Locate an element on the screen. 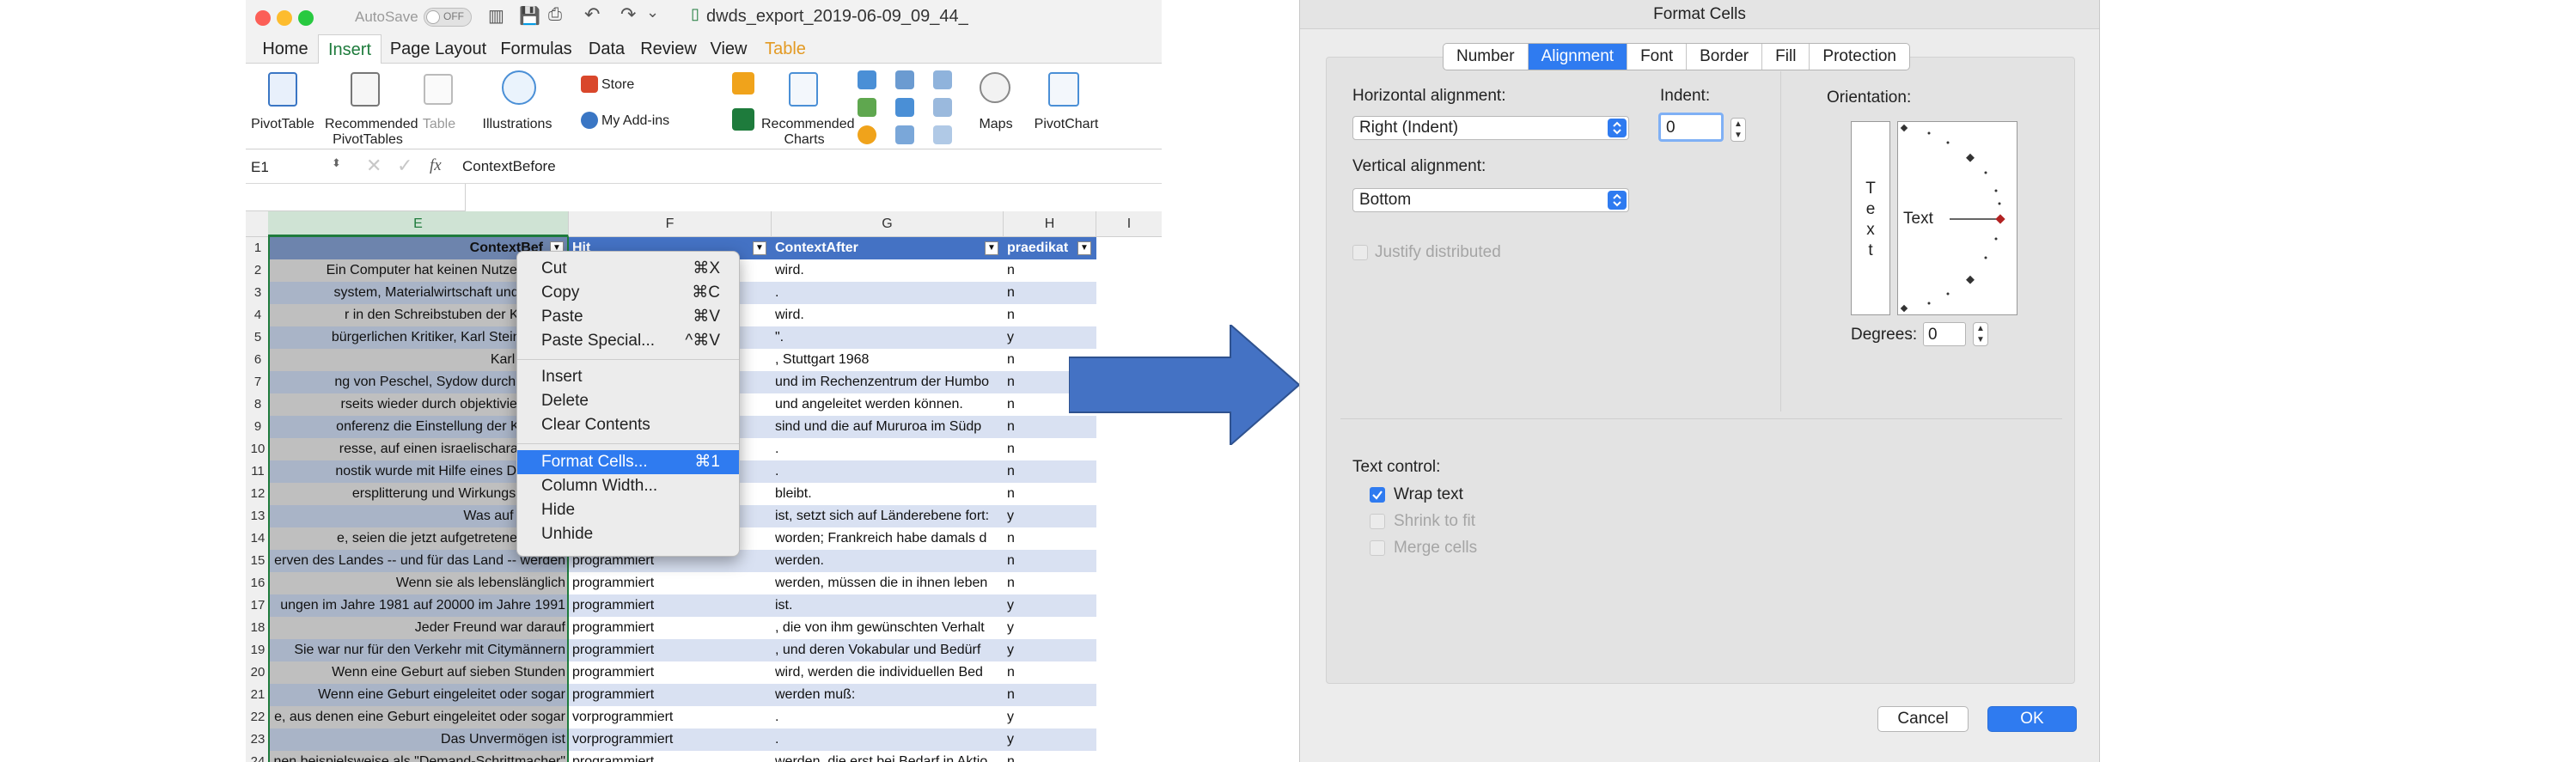 This screenshot has width=2576, height=762. people-graph-icon is located at coordinates (743, 119).